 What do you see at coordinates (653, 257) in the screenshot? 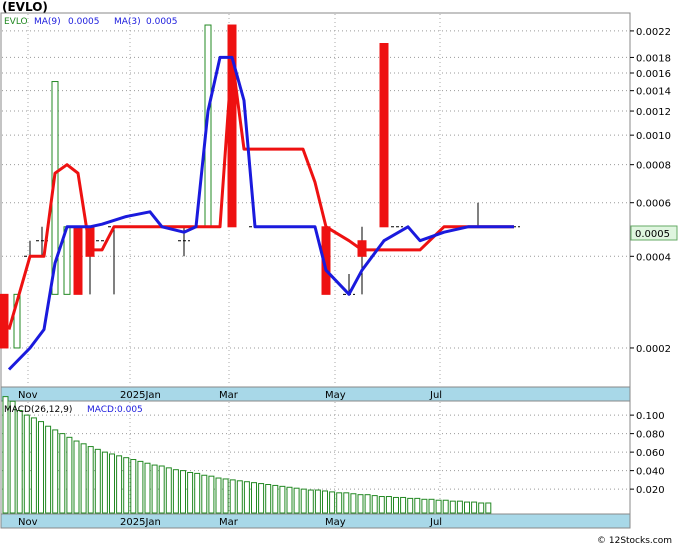
I see `price-tick-label: 0.0004` at bounding box center [653, 257].